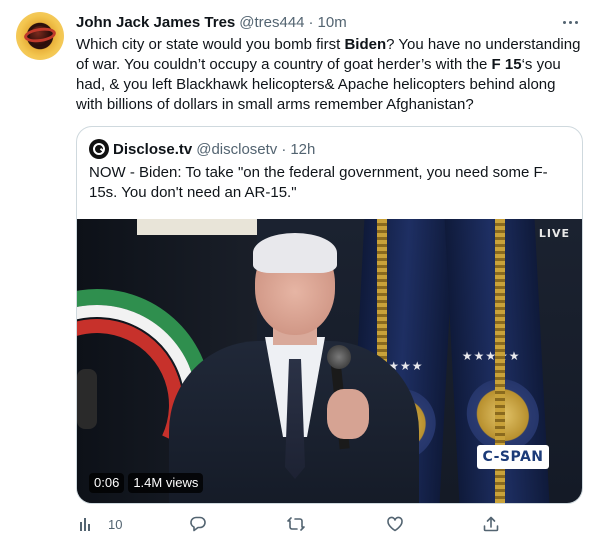 This screenshot has width=598, height=548. What do you see at coordinates (348, 414) in the screenshot?
I see `speaker-hand` at bounding box center [348, 414].